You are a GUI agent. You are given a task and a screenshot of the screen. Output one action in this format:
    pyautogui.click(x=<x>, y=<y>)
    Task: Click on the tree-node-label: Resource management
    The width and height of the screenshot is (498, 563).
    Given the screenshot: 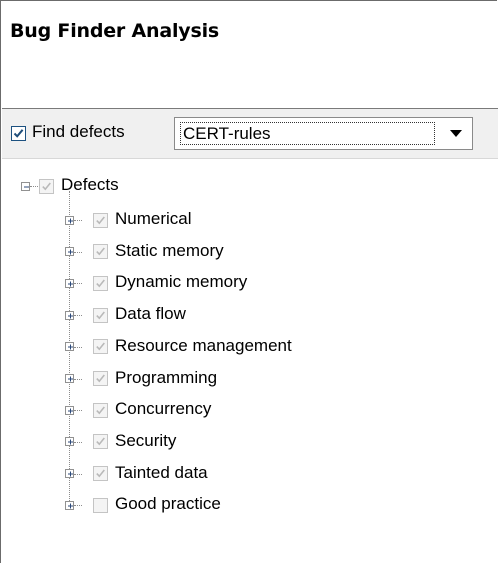 What is the action you would take?
    pyautogui.click(x=203, y=345)
    